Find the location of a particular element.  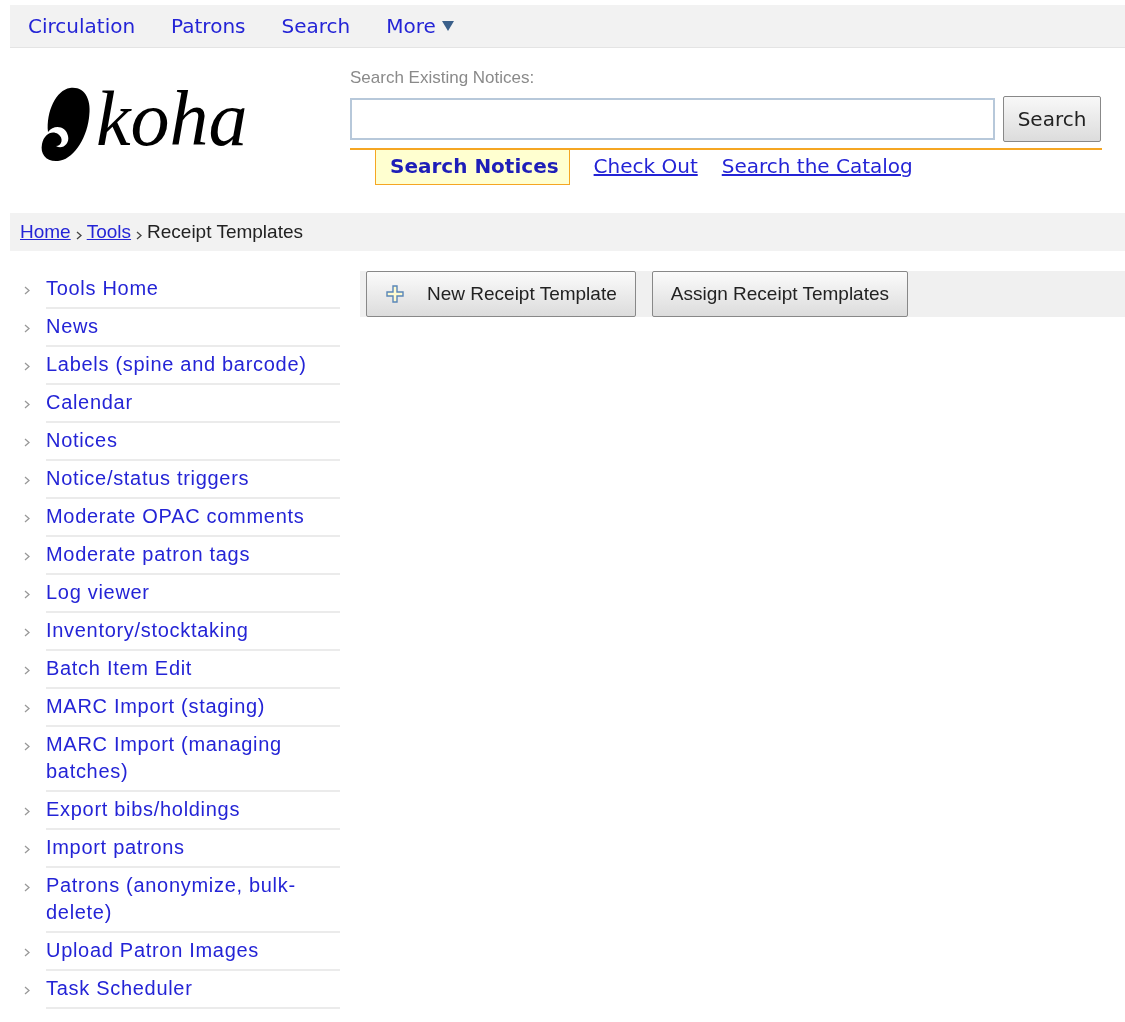

assign-button: Assign Receipt Templates is located at coordinates (779, 294).